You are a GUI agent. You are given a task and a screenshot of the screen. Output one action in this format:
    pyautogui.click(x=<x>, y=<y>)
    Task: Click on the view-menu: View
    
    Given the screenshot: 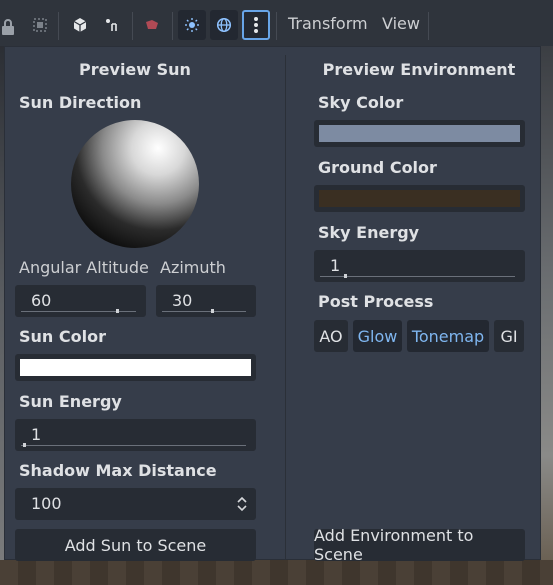 What is the action you would take?
    pyautogui.click(x=401, y=23)
    